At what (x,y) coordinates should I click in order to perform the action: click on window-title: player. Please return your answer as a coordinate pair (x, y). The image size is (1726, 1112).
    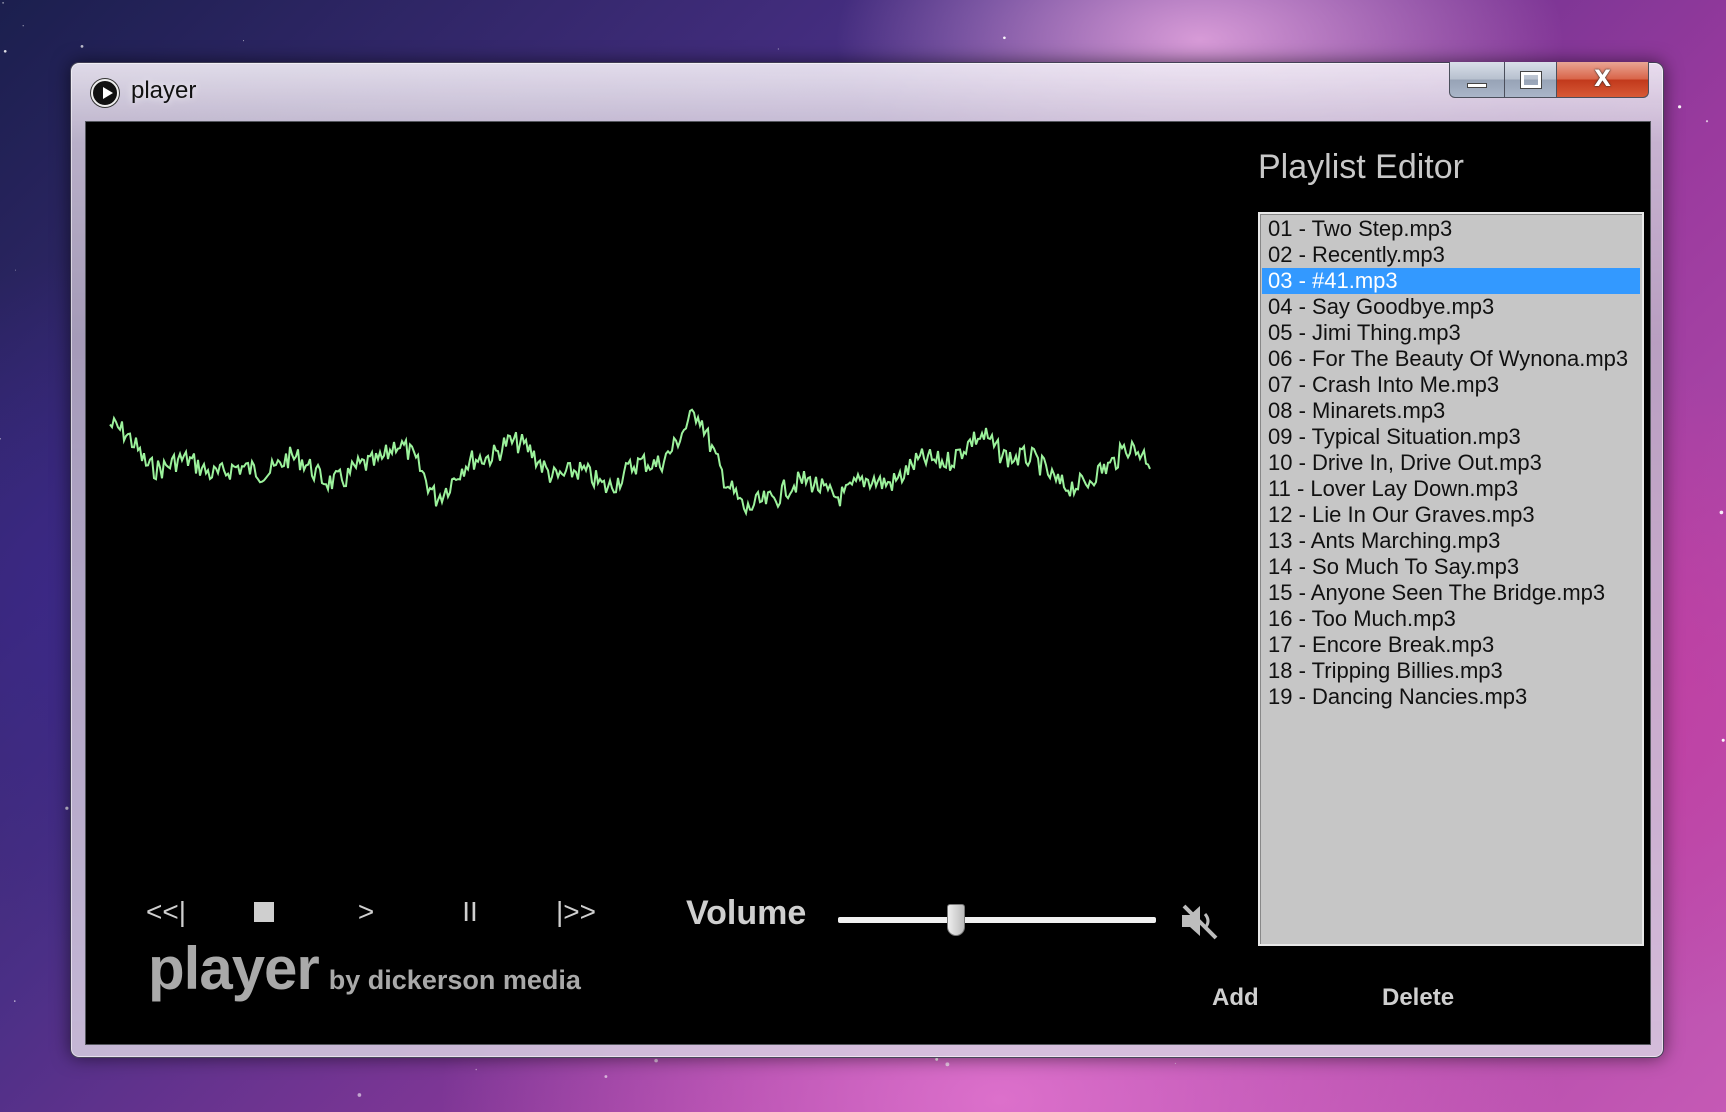
    Looking at the image, I should click on (164, 90).